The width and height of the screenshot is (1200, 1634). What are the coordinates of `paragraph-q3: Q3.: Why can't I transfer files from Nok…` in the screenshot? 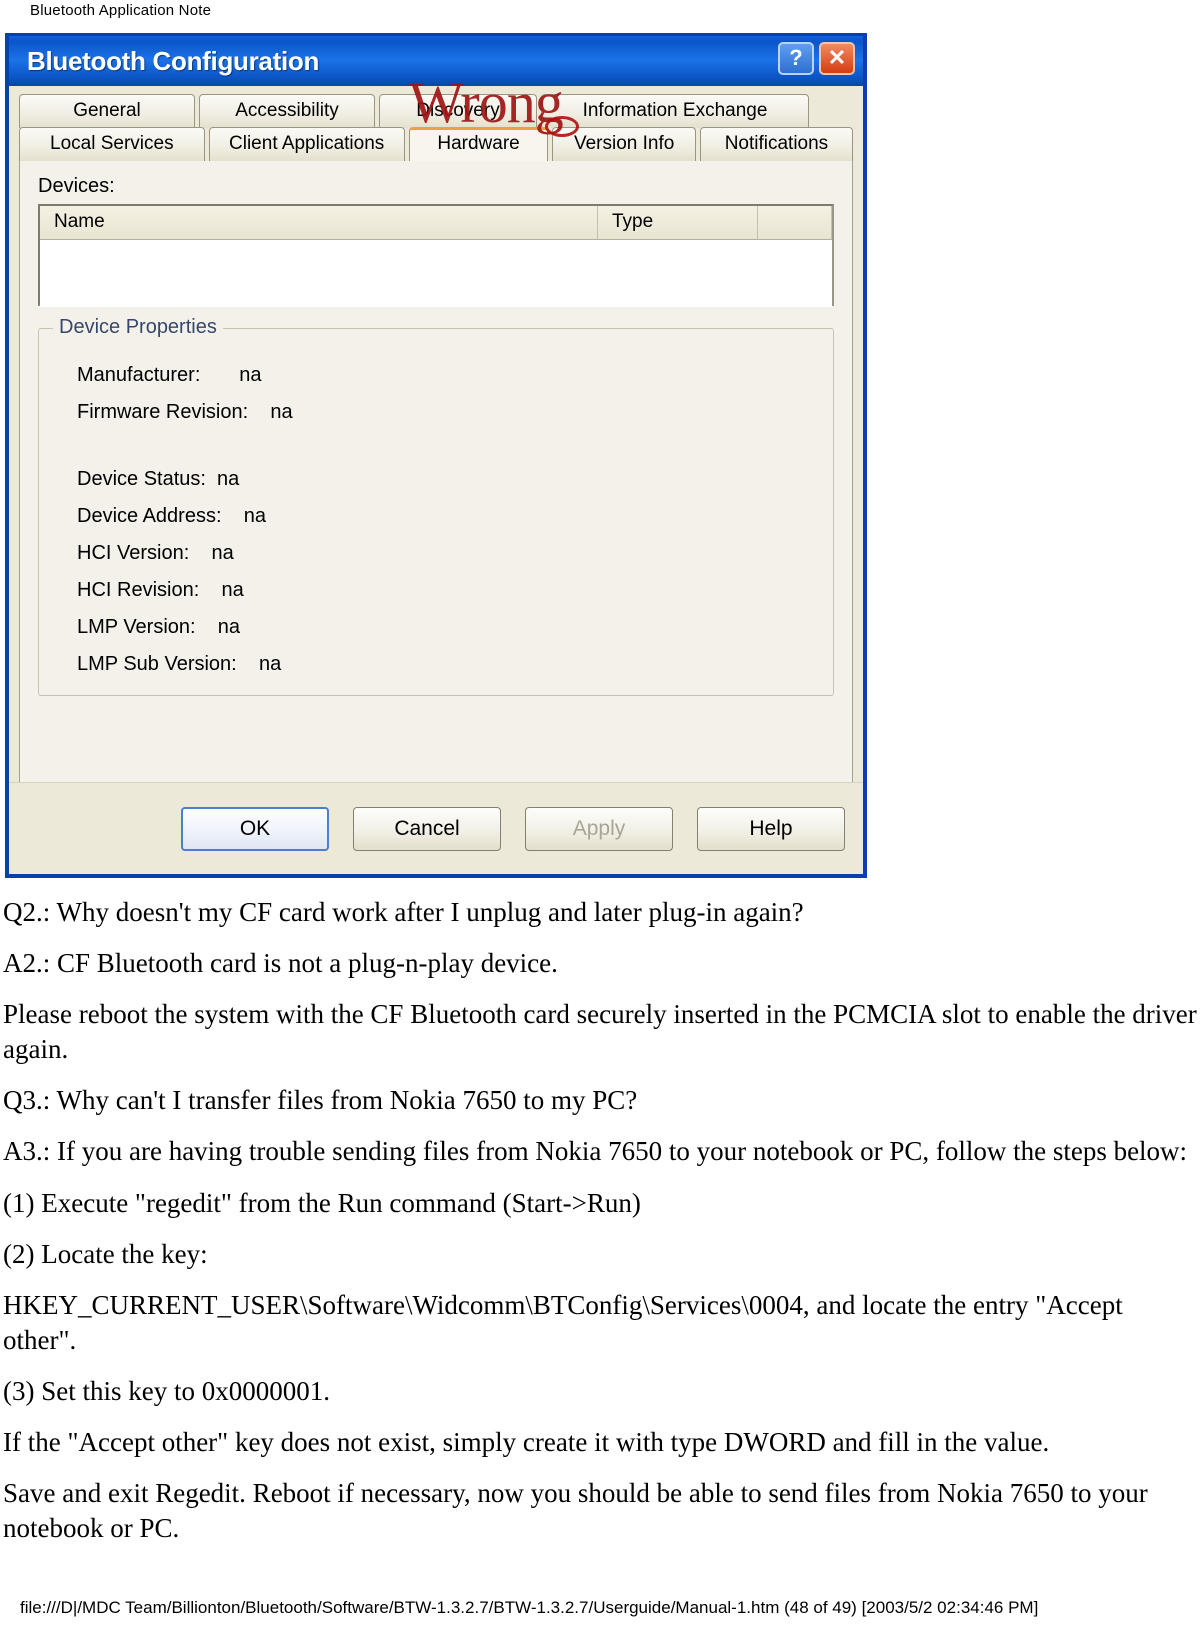 It's located at (320, 1100).